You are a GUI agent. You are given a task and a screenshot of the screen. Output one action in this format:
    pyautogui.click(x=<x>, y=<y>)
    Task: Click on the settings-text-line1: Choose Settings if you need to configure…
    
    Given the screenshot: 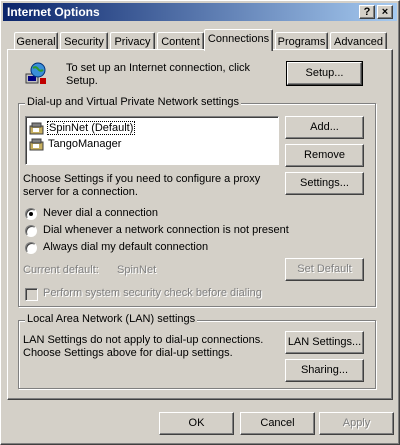 What is the action you would take?
    pyautogui.click(x=142, y=179)
    